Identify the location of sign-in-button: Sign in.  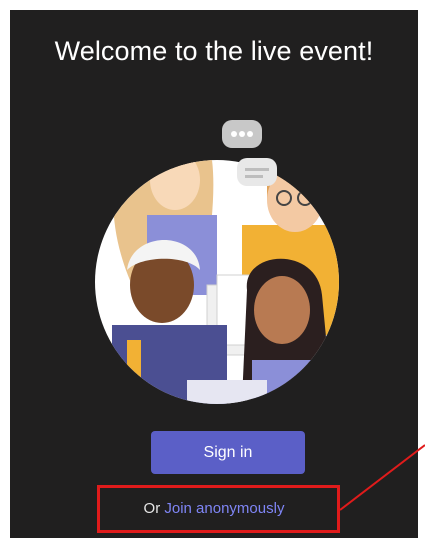
(228, 452).